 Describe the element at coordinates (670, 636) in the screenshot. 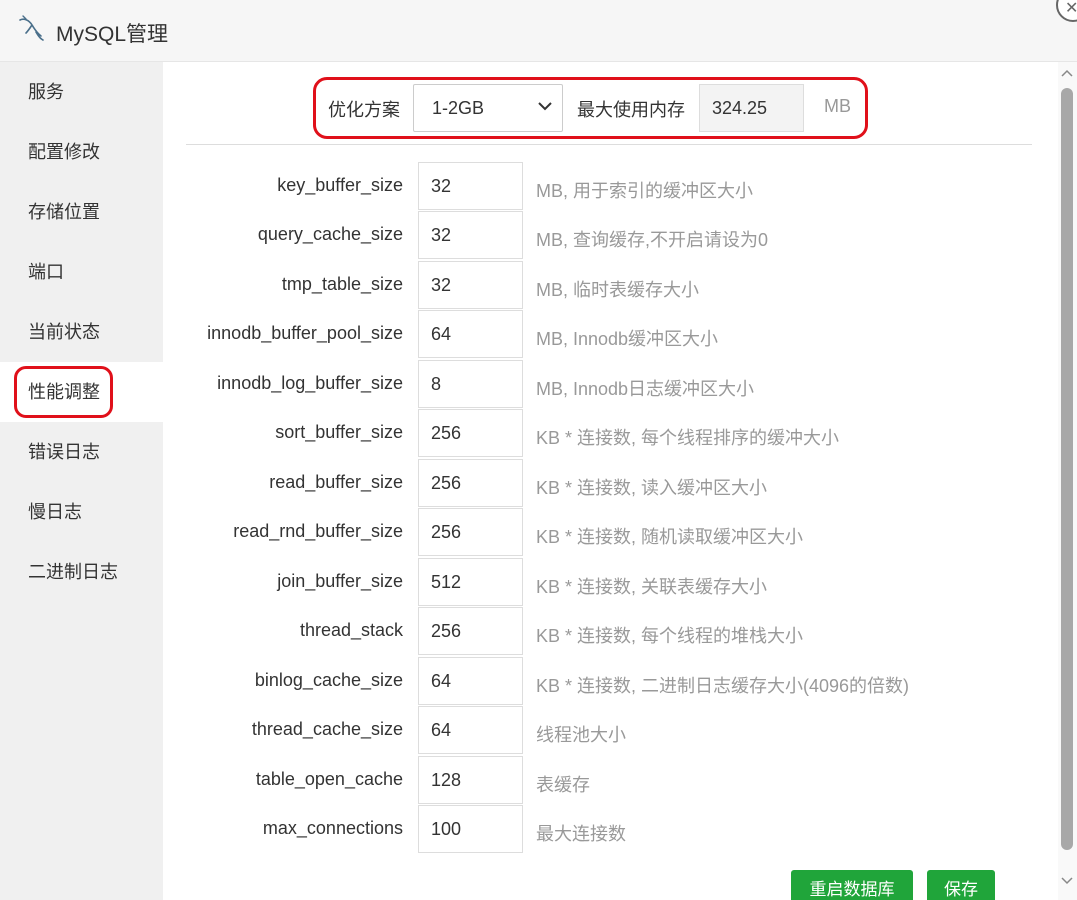

I see `param-desc: KB * 连接数, 每个线程的堆栈大小` at that location.